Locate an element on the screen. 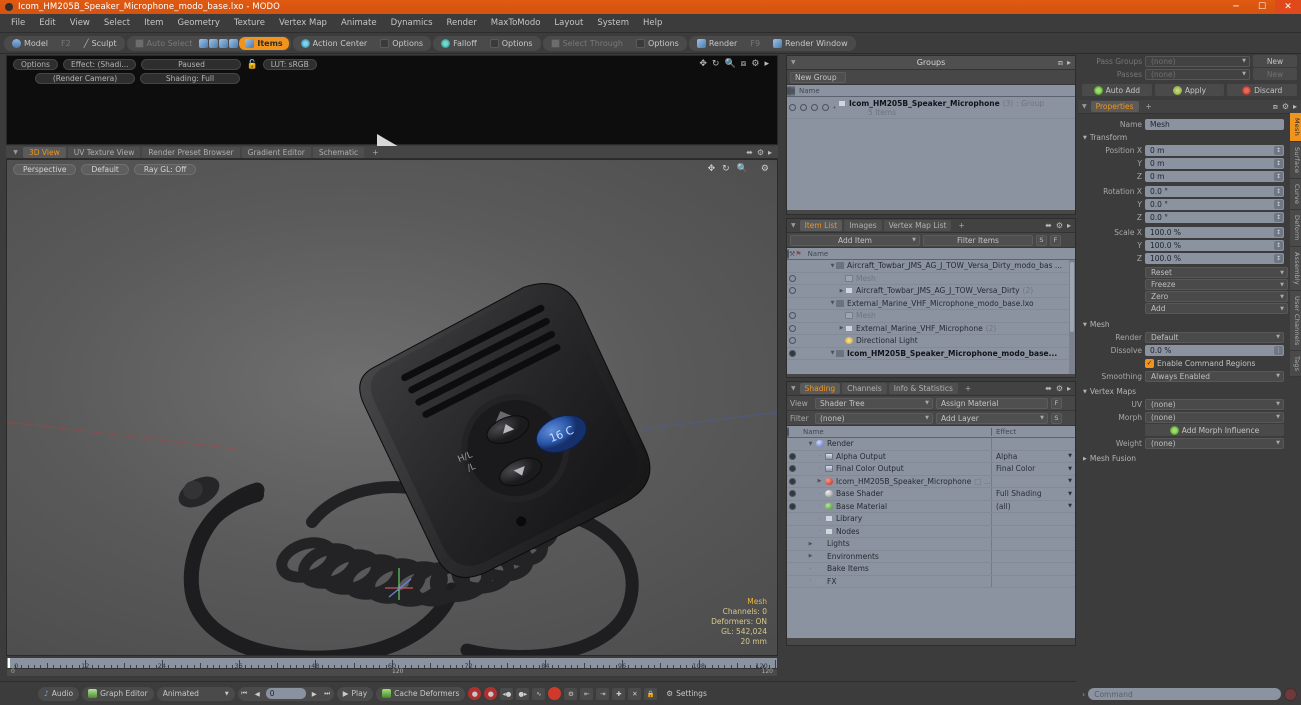 The width and height of the screenshot is (1301, 705). menu-item-file: File is located at coordinates (18, 23).